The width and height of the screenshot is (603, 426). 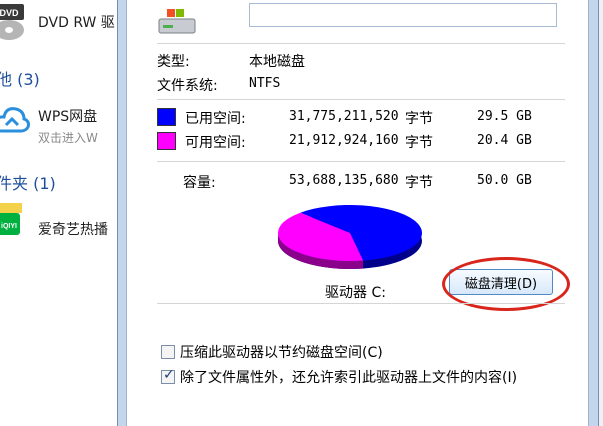 What do you see at coordinates (277, 62) in the screenshot?
I see `type-value: 本地磁盘` at bounding box center [277, 62].